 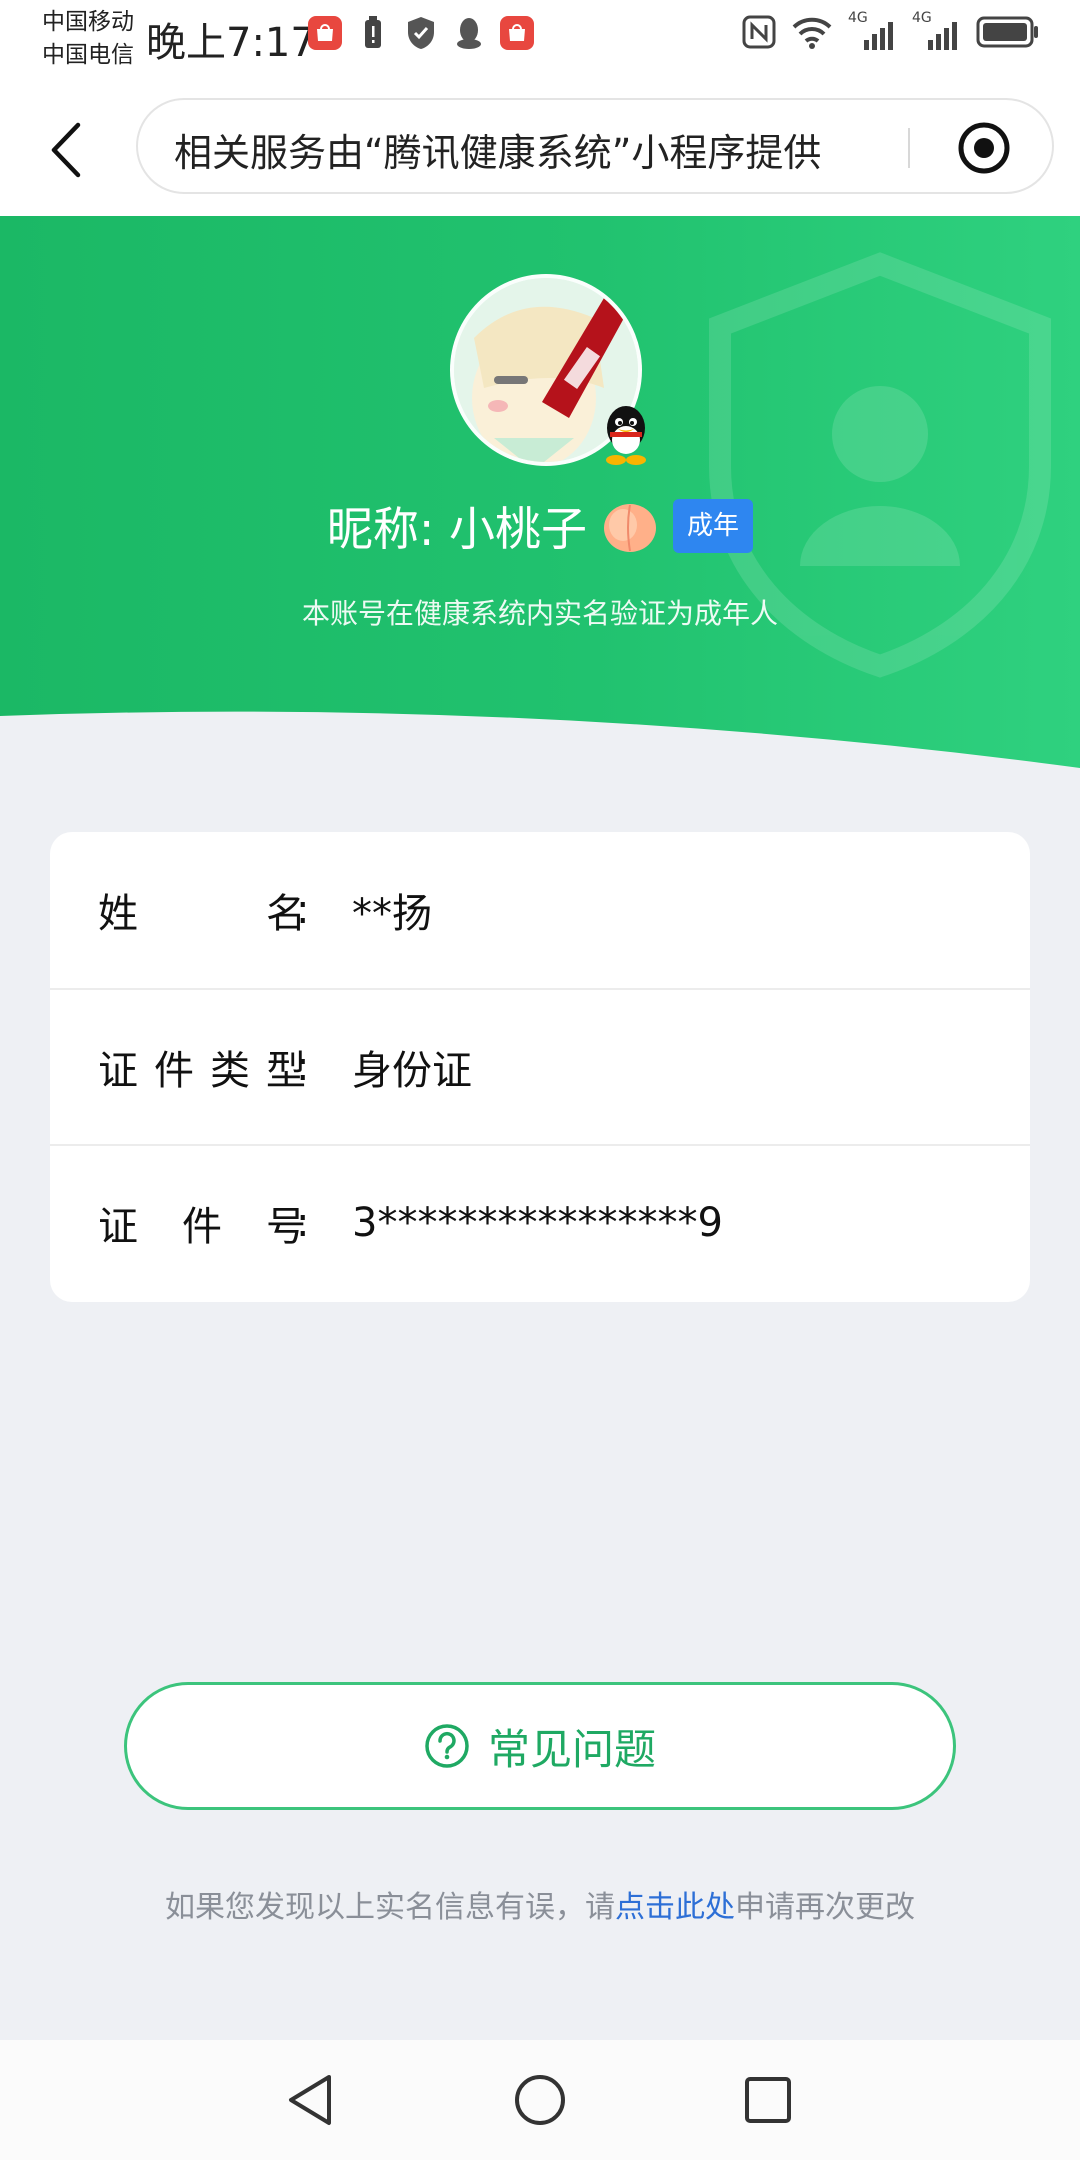 I want to click on name-row: 姓 名 : **扬, so click(x=540, y=910).